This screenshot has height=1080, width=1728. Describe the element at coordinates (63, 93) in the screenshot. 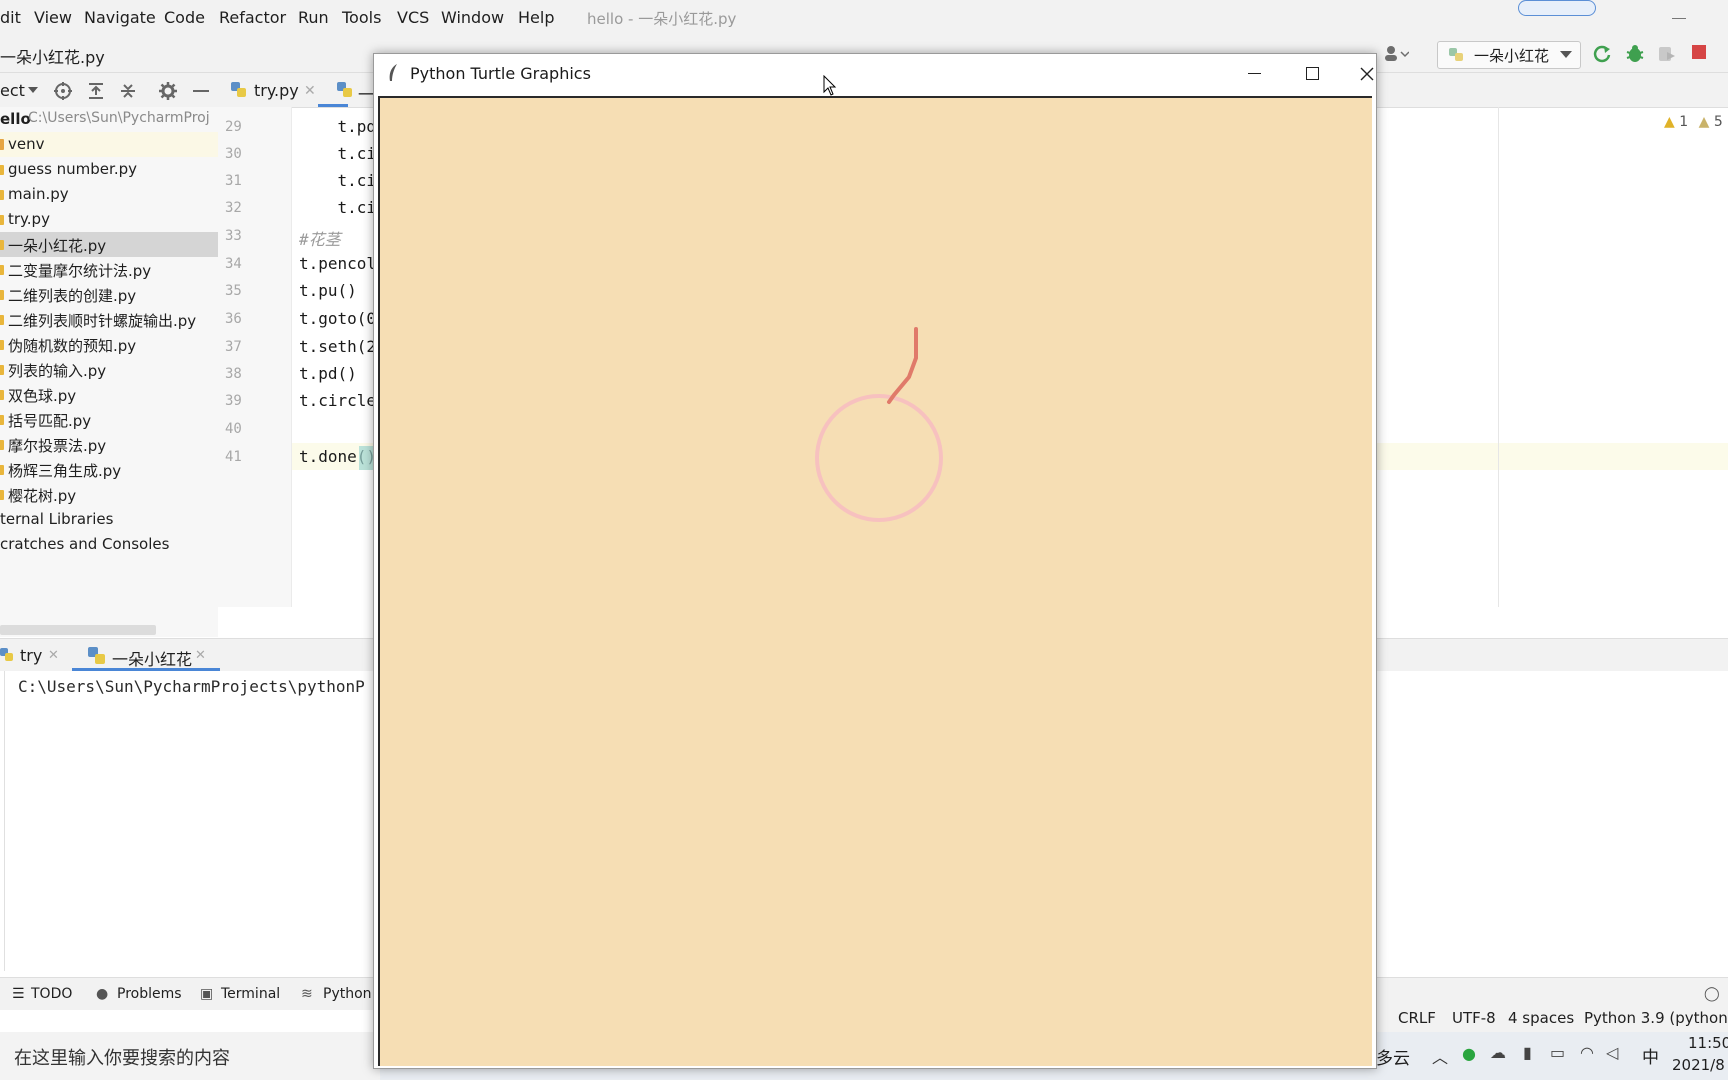

I see `locate-icon` at that location.